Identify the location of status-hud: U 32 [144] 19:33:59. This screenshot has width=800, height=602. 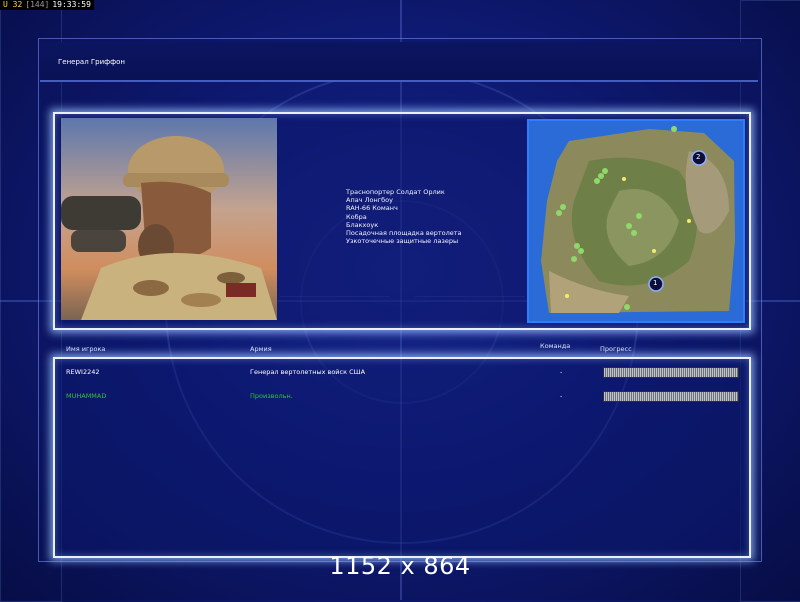
(47, 5).